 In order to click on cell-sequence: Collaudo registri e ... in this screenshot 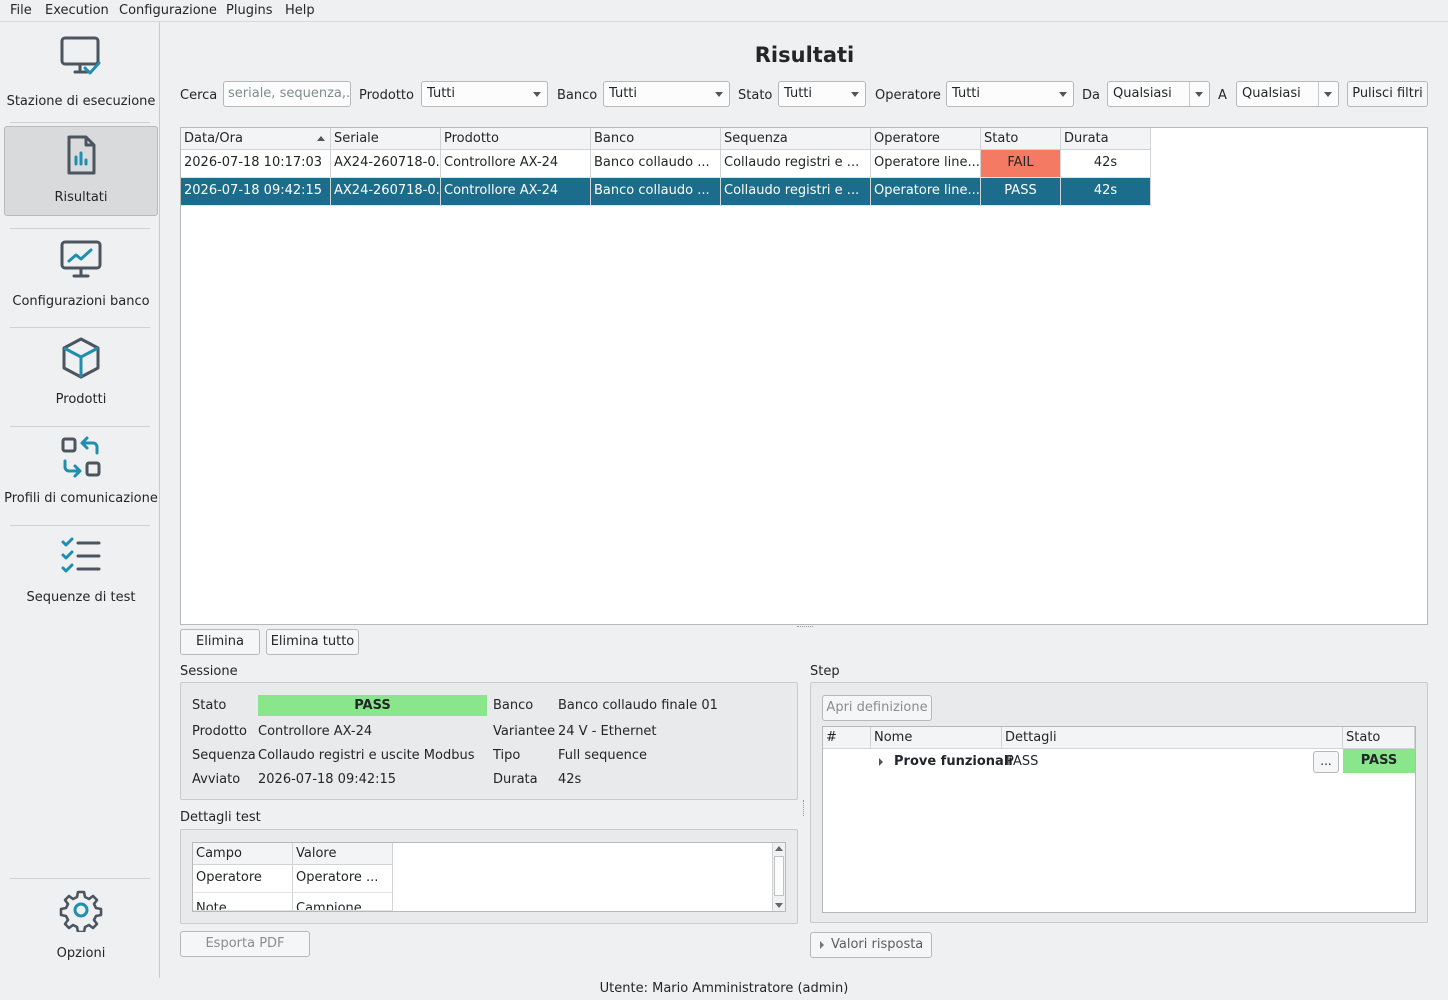, I will do `click(796, 192)`.